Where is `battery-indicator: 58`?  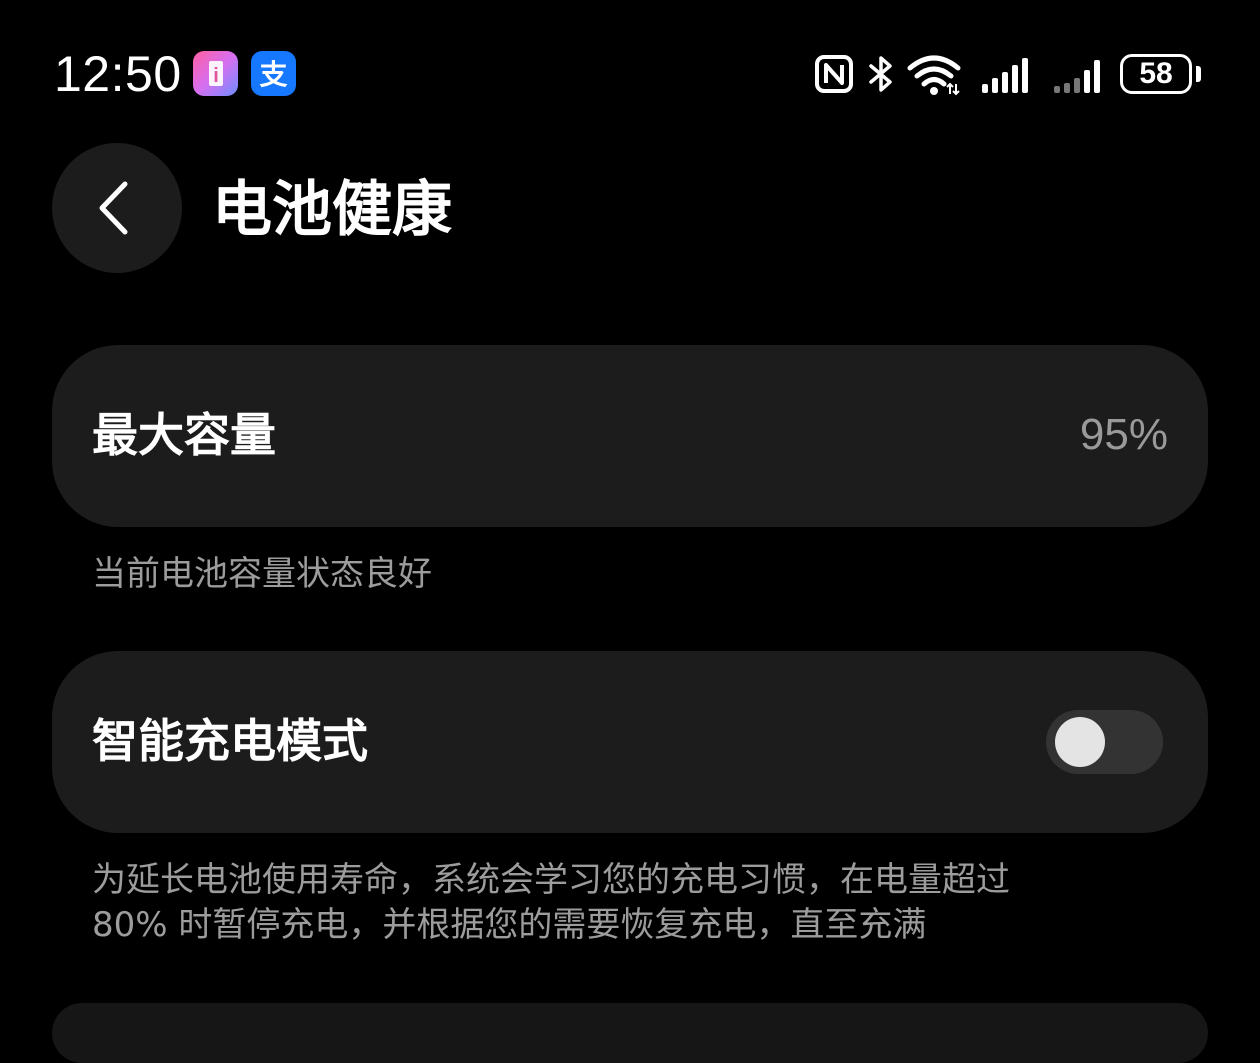 battery-indicator: 58 is located at coordinates (1156, 74).